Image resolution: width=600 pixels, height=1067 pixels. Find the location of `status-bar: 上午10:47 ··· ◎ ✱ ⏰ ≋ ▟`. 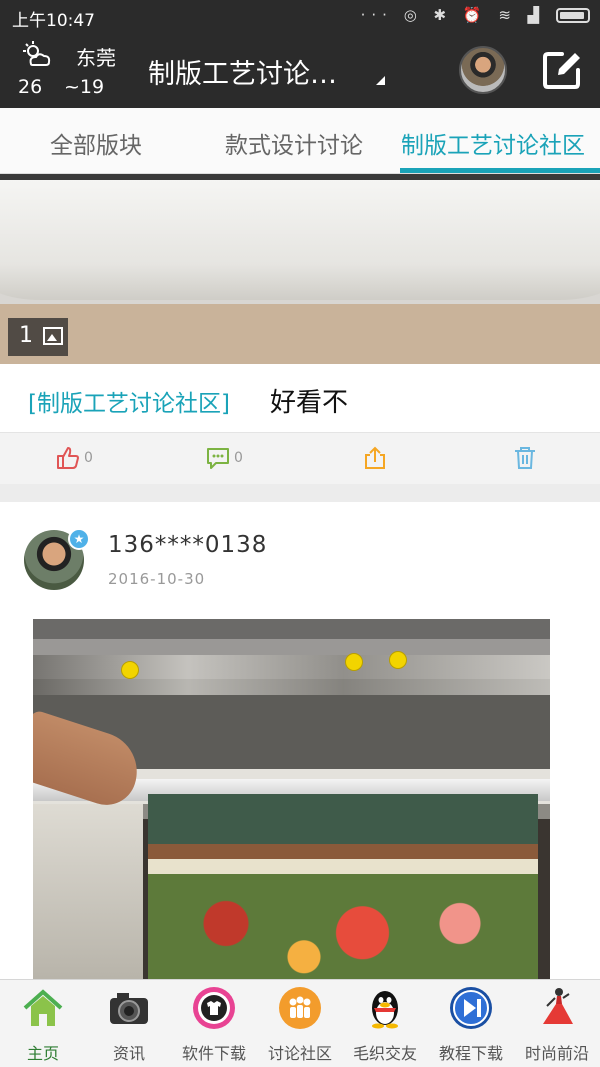

status-bar: 上午10:47 ··· ◎ ✱ ⏰ ≋ ▟ is located at coordinates (300, 17).